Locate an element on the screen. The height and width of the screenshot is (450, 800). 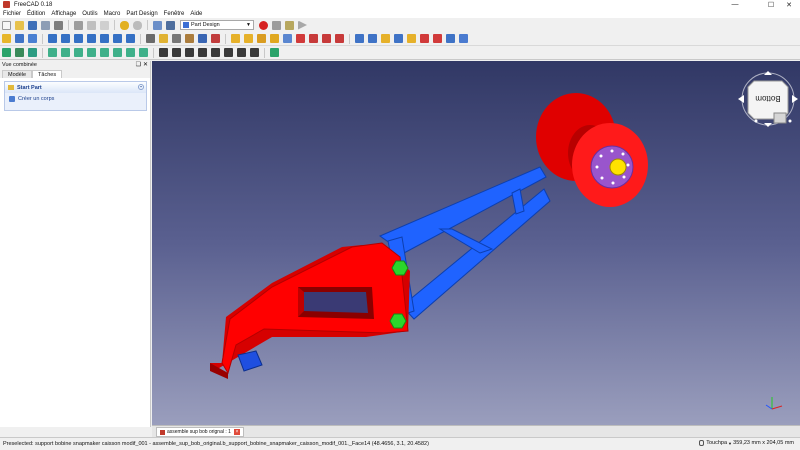
datum-line-icon is located at coordinates (19, 52).